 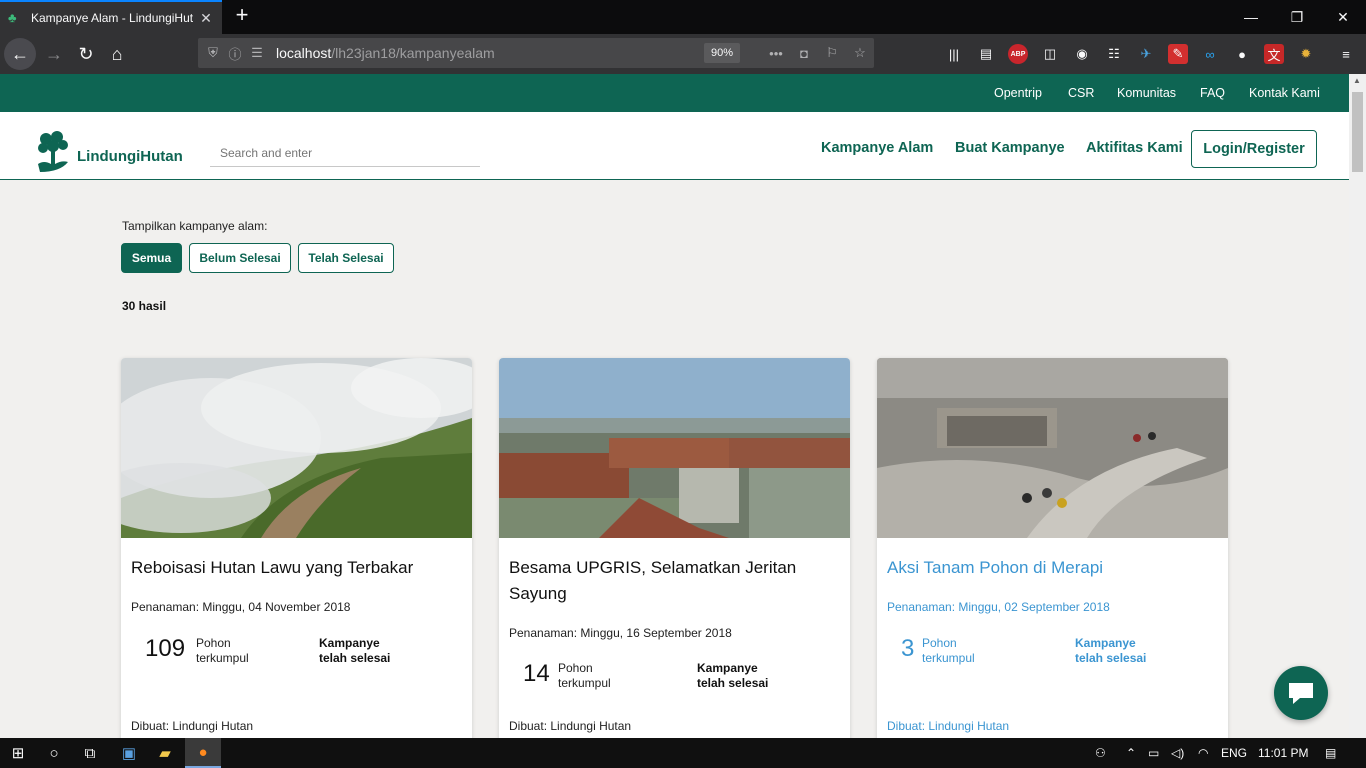 I want to click on forward-icon: →, so click(x=54, y=54).